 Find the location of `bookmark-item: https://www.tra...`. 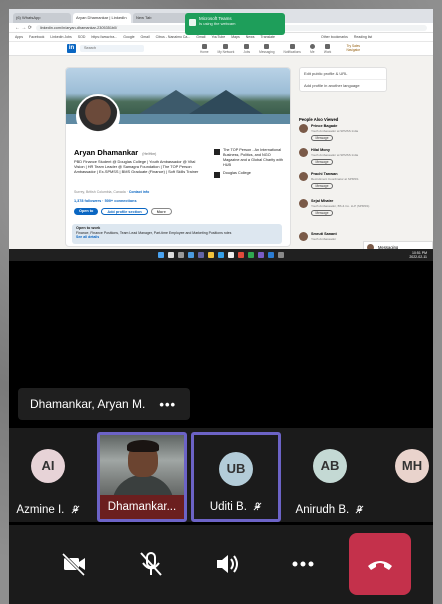

bookmark-item: https://www.tra... is located at coordinates (104, 37).